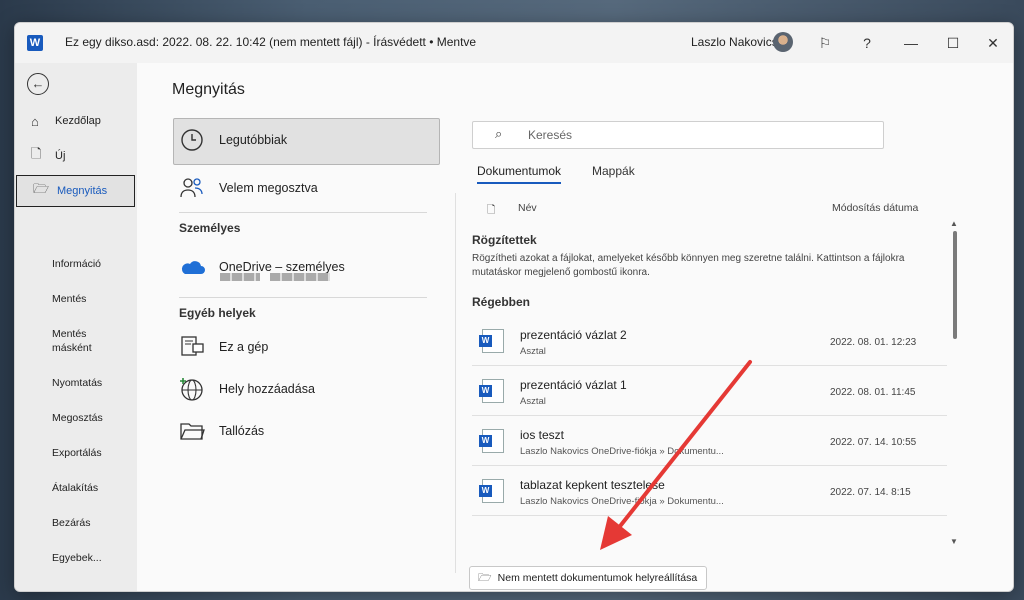  Describe the element at coordinates (75, 488) in the screenshot. I see `sidebar-item-transform: Átalakítás` at that location.